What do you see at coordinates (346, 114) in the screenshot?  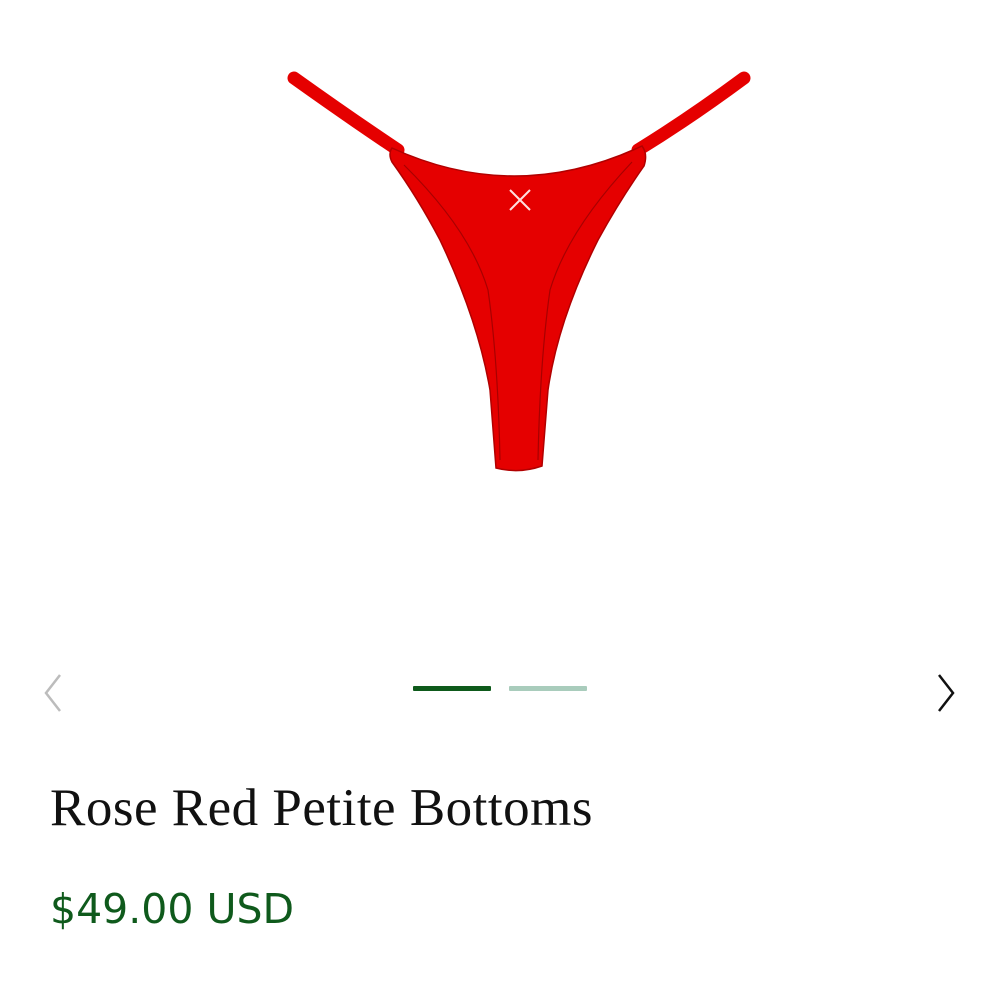 I see `left-strap` at bounding box center [346, 114].